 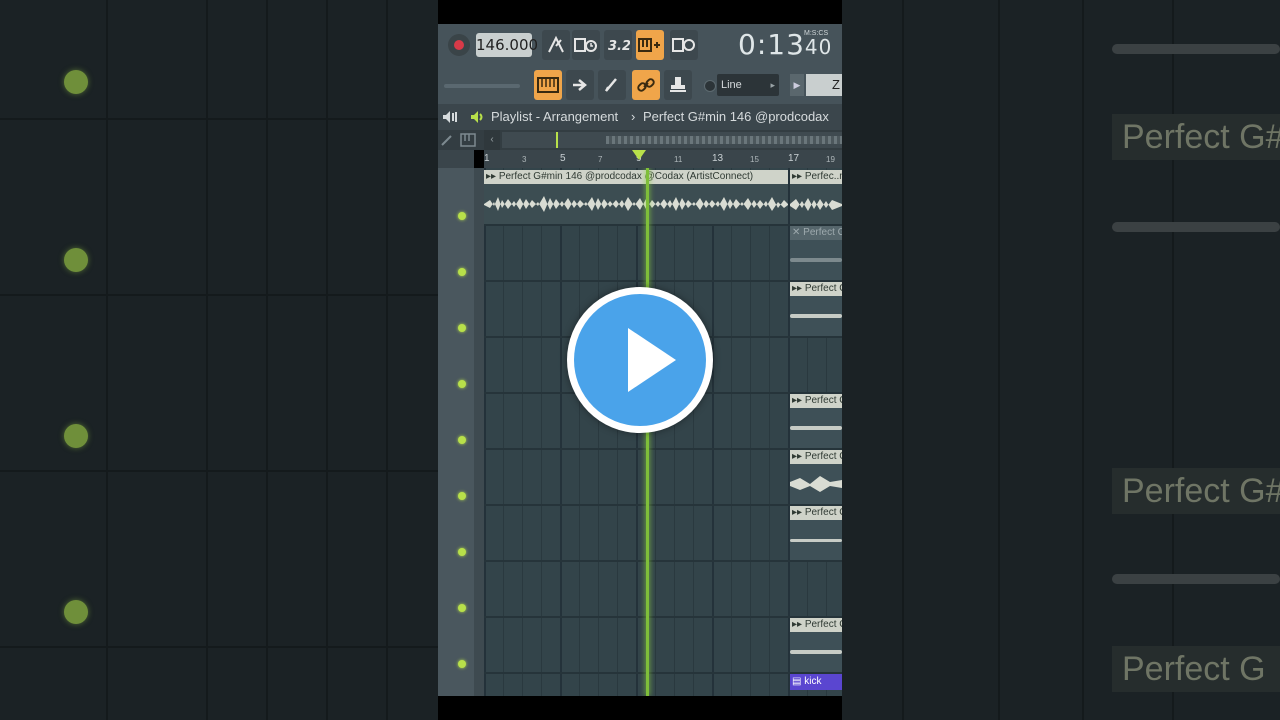 I want to click on time-unit-label: M:S:CS, so click(x=816, y=33).